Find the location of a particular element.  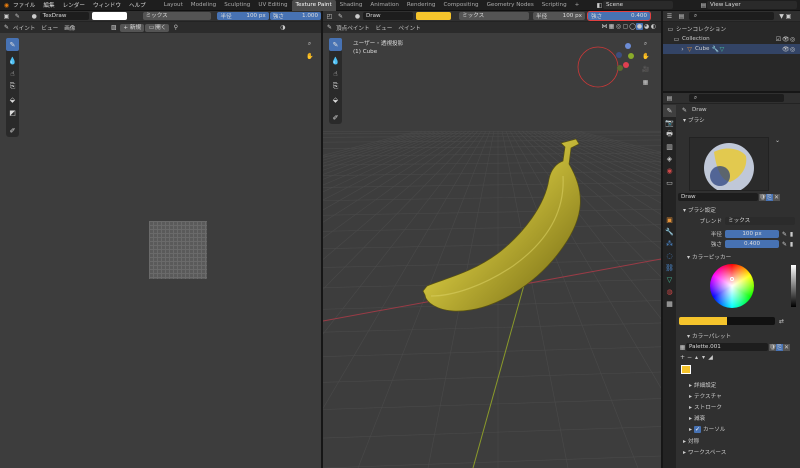

radius-pressure-icon: ✎ is located at coordinates (784, 234).